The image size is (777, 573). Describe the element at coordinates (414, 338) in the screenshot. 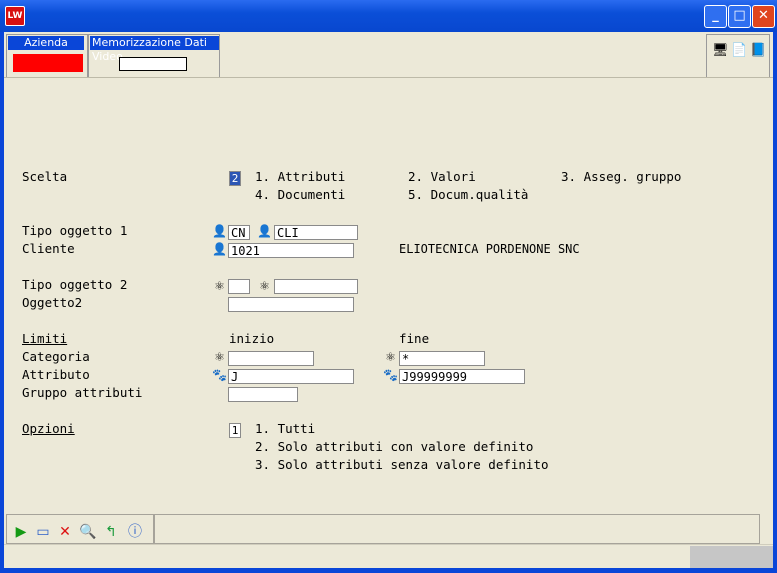

I see `fine-label: fine` at that location.